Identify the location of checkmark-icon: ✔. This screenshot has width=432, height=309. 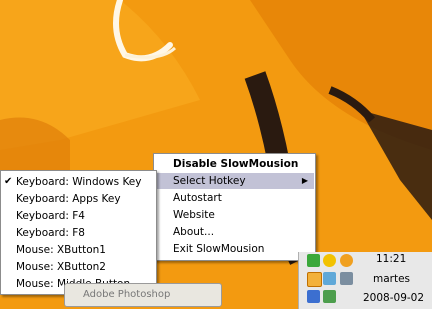
(8, 181).